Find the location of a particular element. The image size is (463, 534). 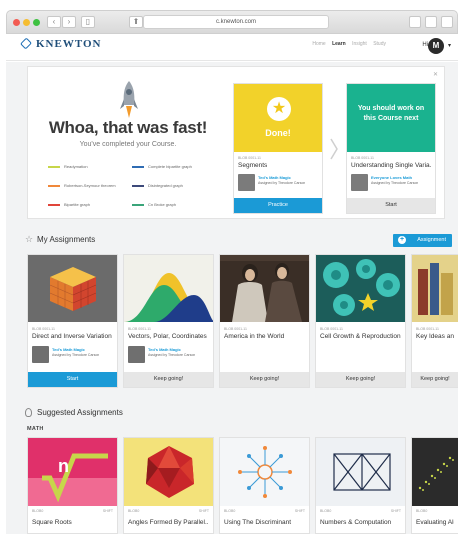

grid-illustration is located at coordinates (360, 472).